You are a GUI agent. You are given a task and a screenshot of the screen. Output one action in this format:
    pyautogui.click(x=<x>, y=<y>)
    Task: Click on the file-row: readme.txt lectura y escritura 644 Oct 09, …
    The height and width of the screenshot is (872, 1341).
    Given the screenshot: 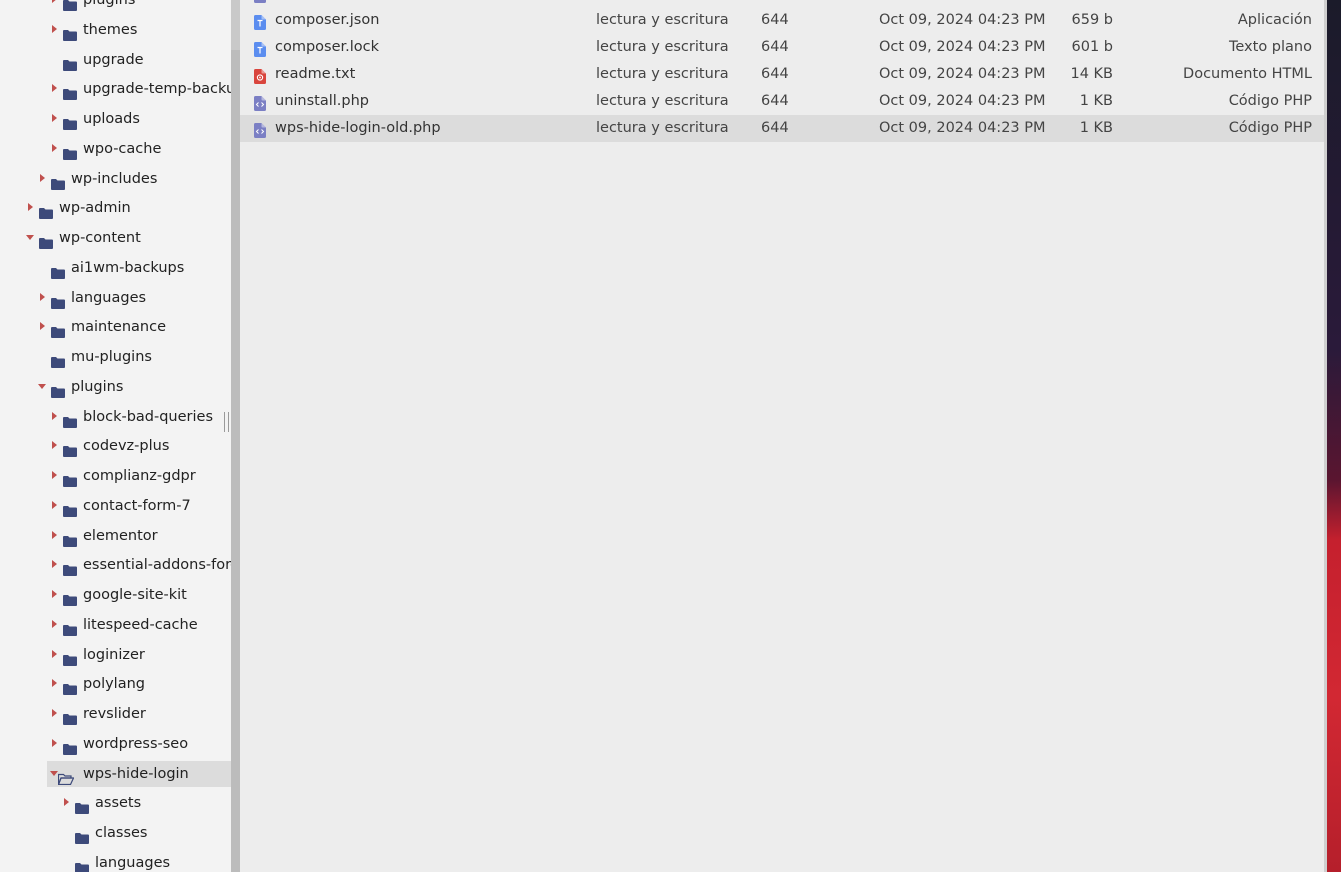 What is the action you would take?
    pyautogui.click(x=782, y=74)
    